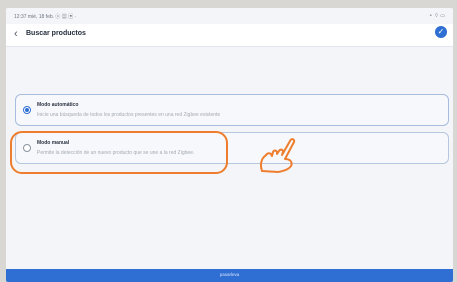  I want to click on status-icons: ⚬ ⌔ ▭, so click(436, 16).